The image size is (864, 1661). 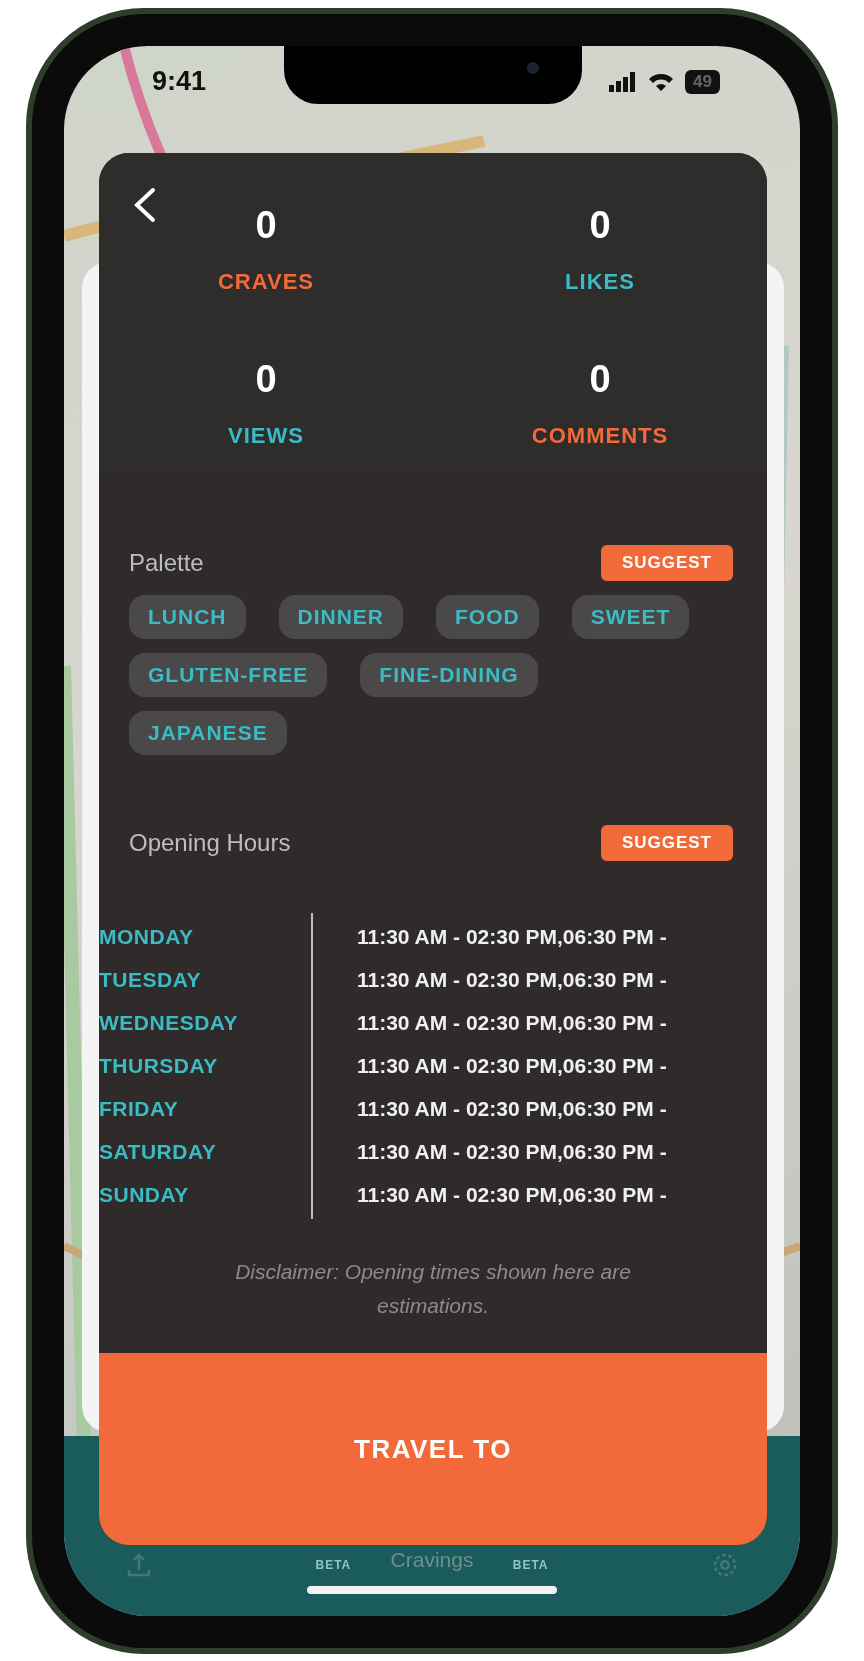 I want to click on section-title: Opening Hours, so click(x=210, y=843).